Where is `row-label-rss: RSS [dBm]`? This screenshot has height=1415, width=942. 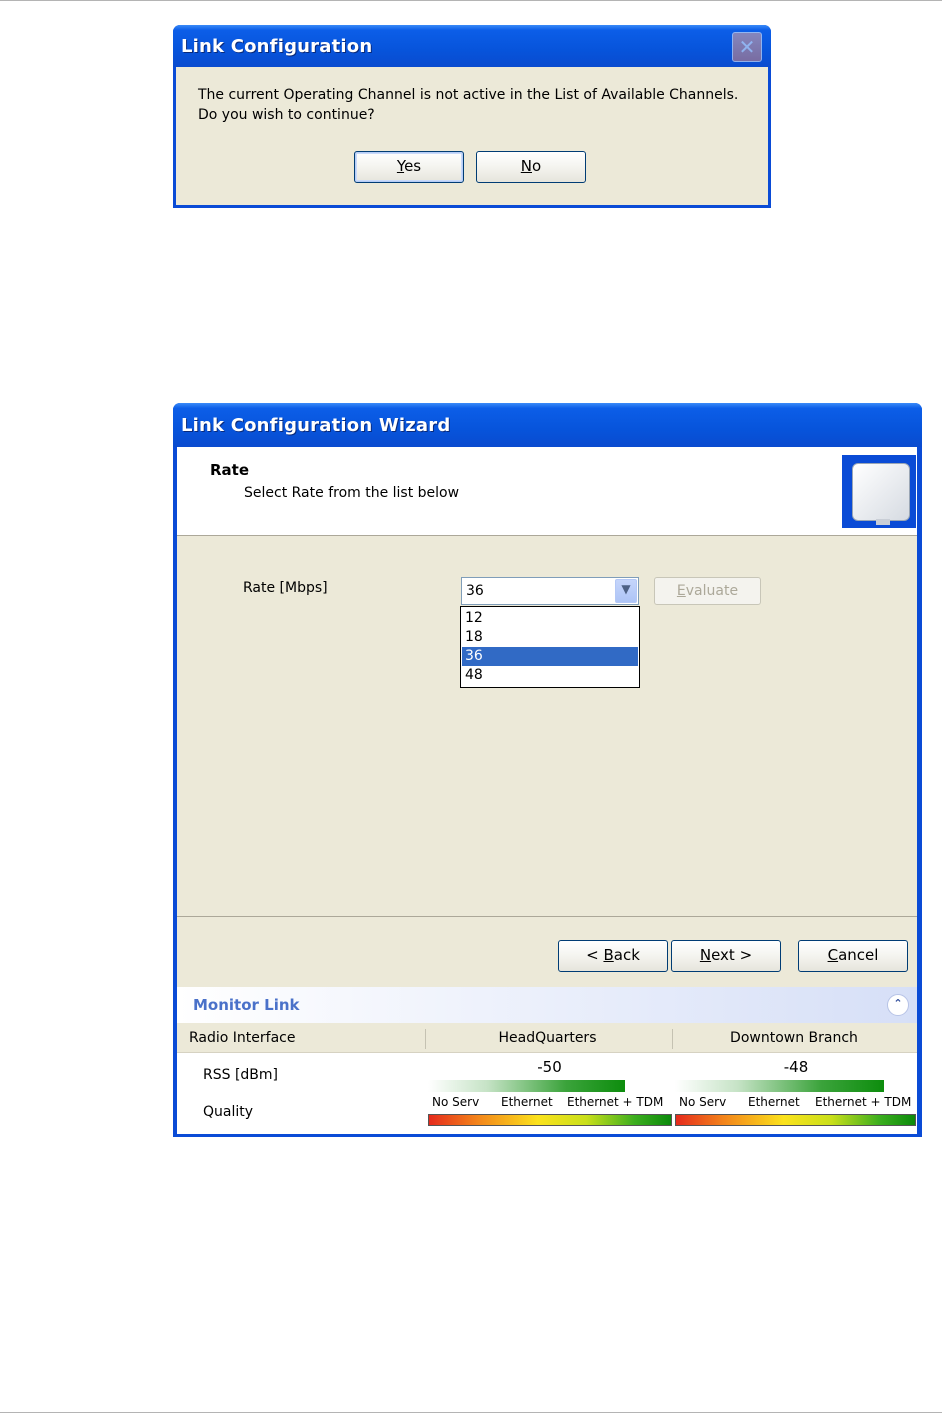 row-label-rss: RSS [dBm] is located at coordinates (241, 1075).